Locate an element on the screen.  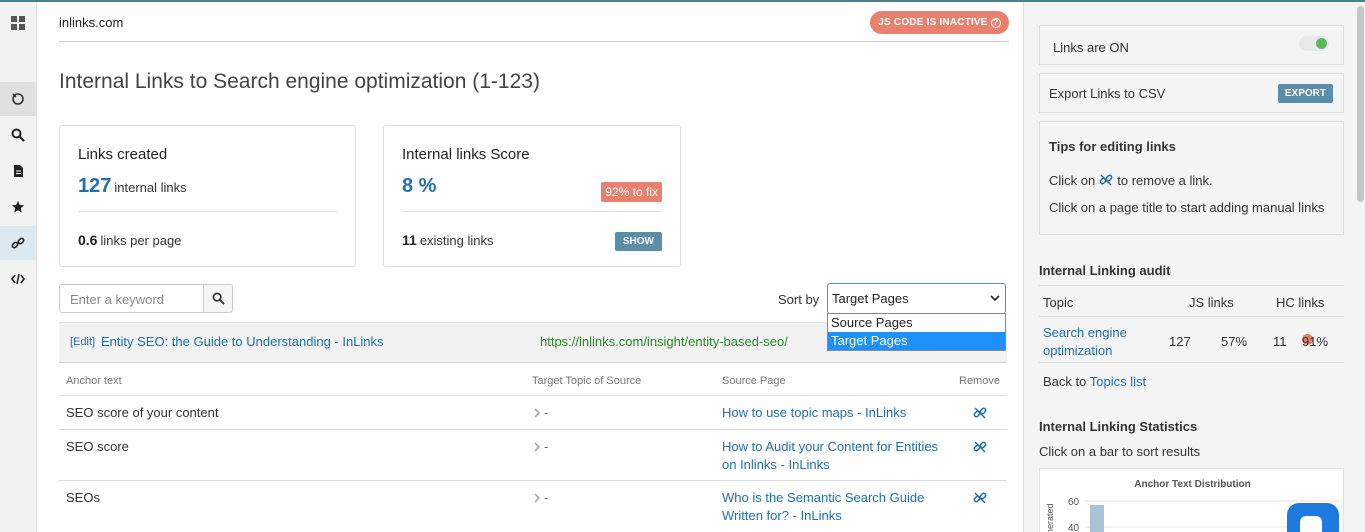
sort-label: Sort by is located at coordinates (799, 299).